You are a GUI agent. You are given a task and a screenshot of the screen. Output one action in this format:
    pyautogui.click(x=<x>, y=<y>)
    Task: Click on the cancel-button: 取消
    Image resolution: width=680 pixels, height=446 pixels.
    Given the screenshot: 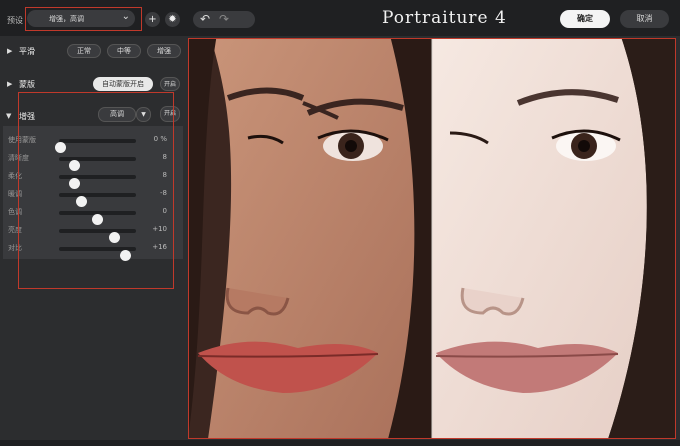 What is the action you would take?
    pyautogui.click(x=644, y=19)
    